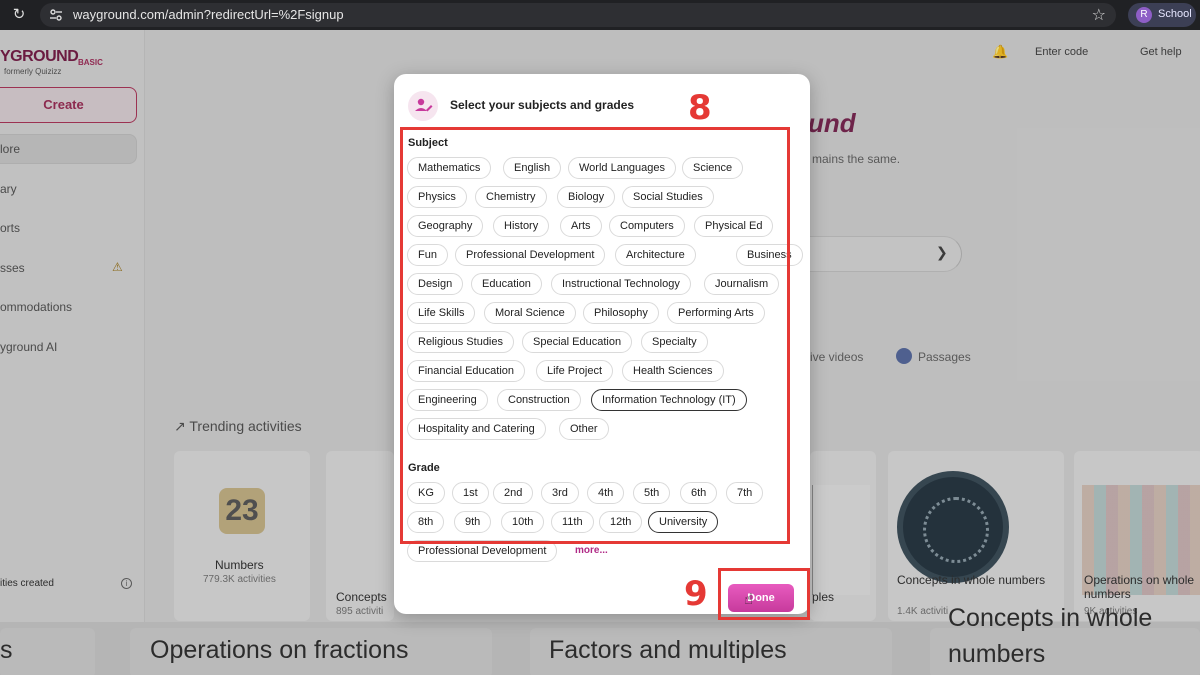 The width and height of the screenshot is (1200, 675). I want to click on user-edit-glyph, so click(424, 105).